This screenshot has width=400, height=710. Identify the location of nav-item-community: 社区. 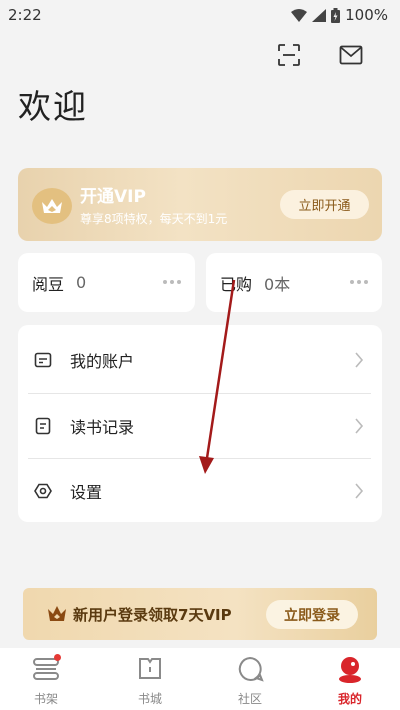
(250, 681).